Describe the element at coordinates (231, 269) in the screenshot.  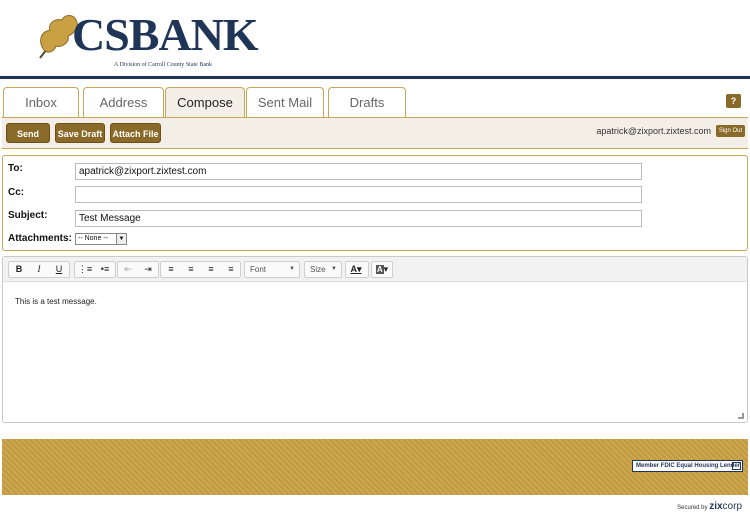
I see `align-justify-icon: ≡` at that location.